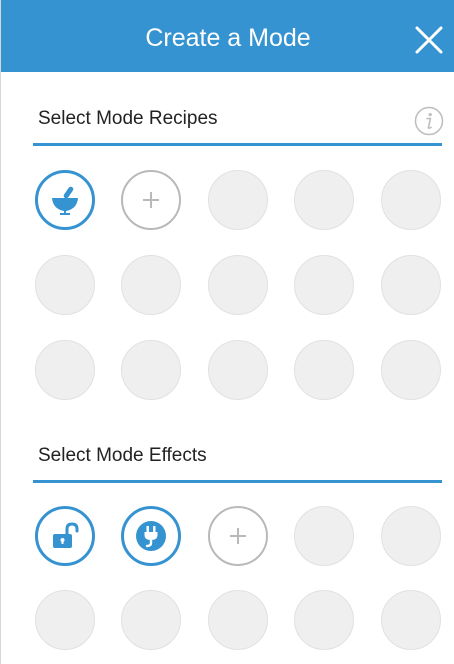 The image size is (454, 664). Describe the element at coordinates (237, 481) in the screenshot. I see `effects-section-divider` at that location.